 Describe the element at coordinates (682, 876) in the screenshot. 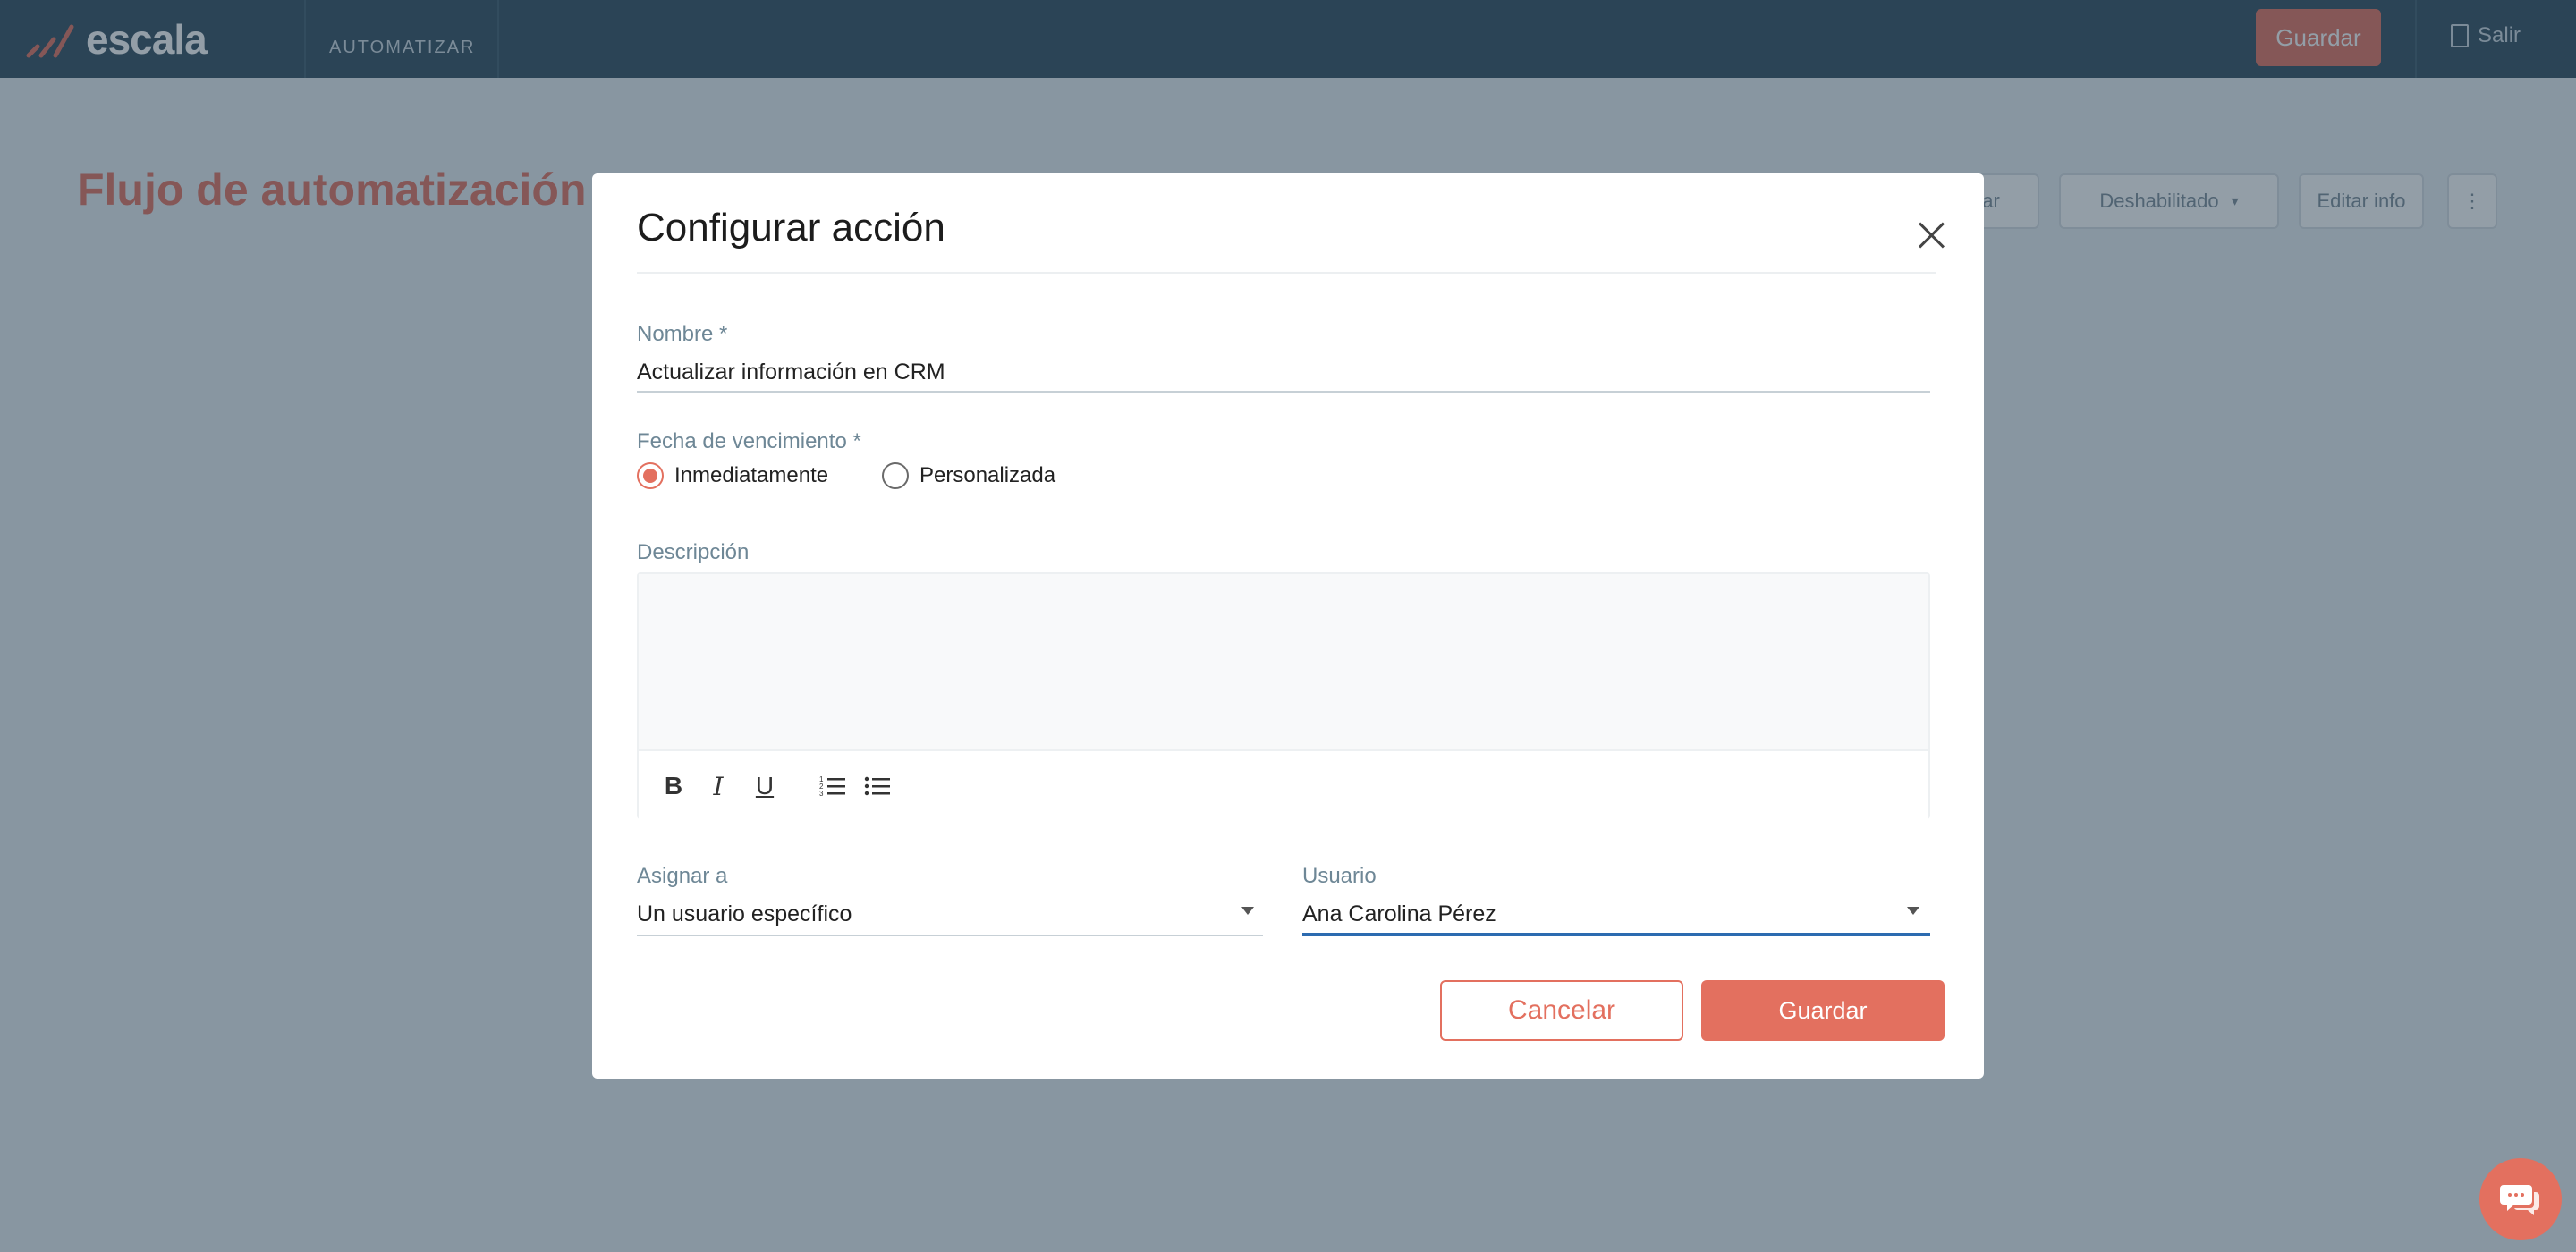

I see `assign-to-label: Asignar a` at that location.